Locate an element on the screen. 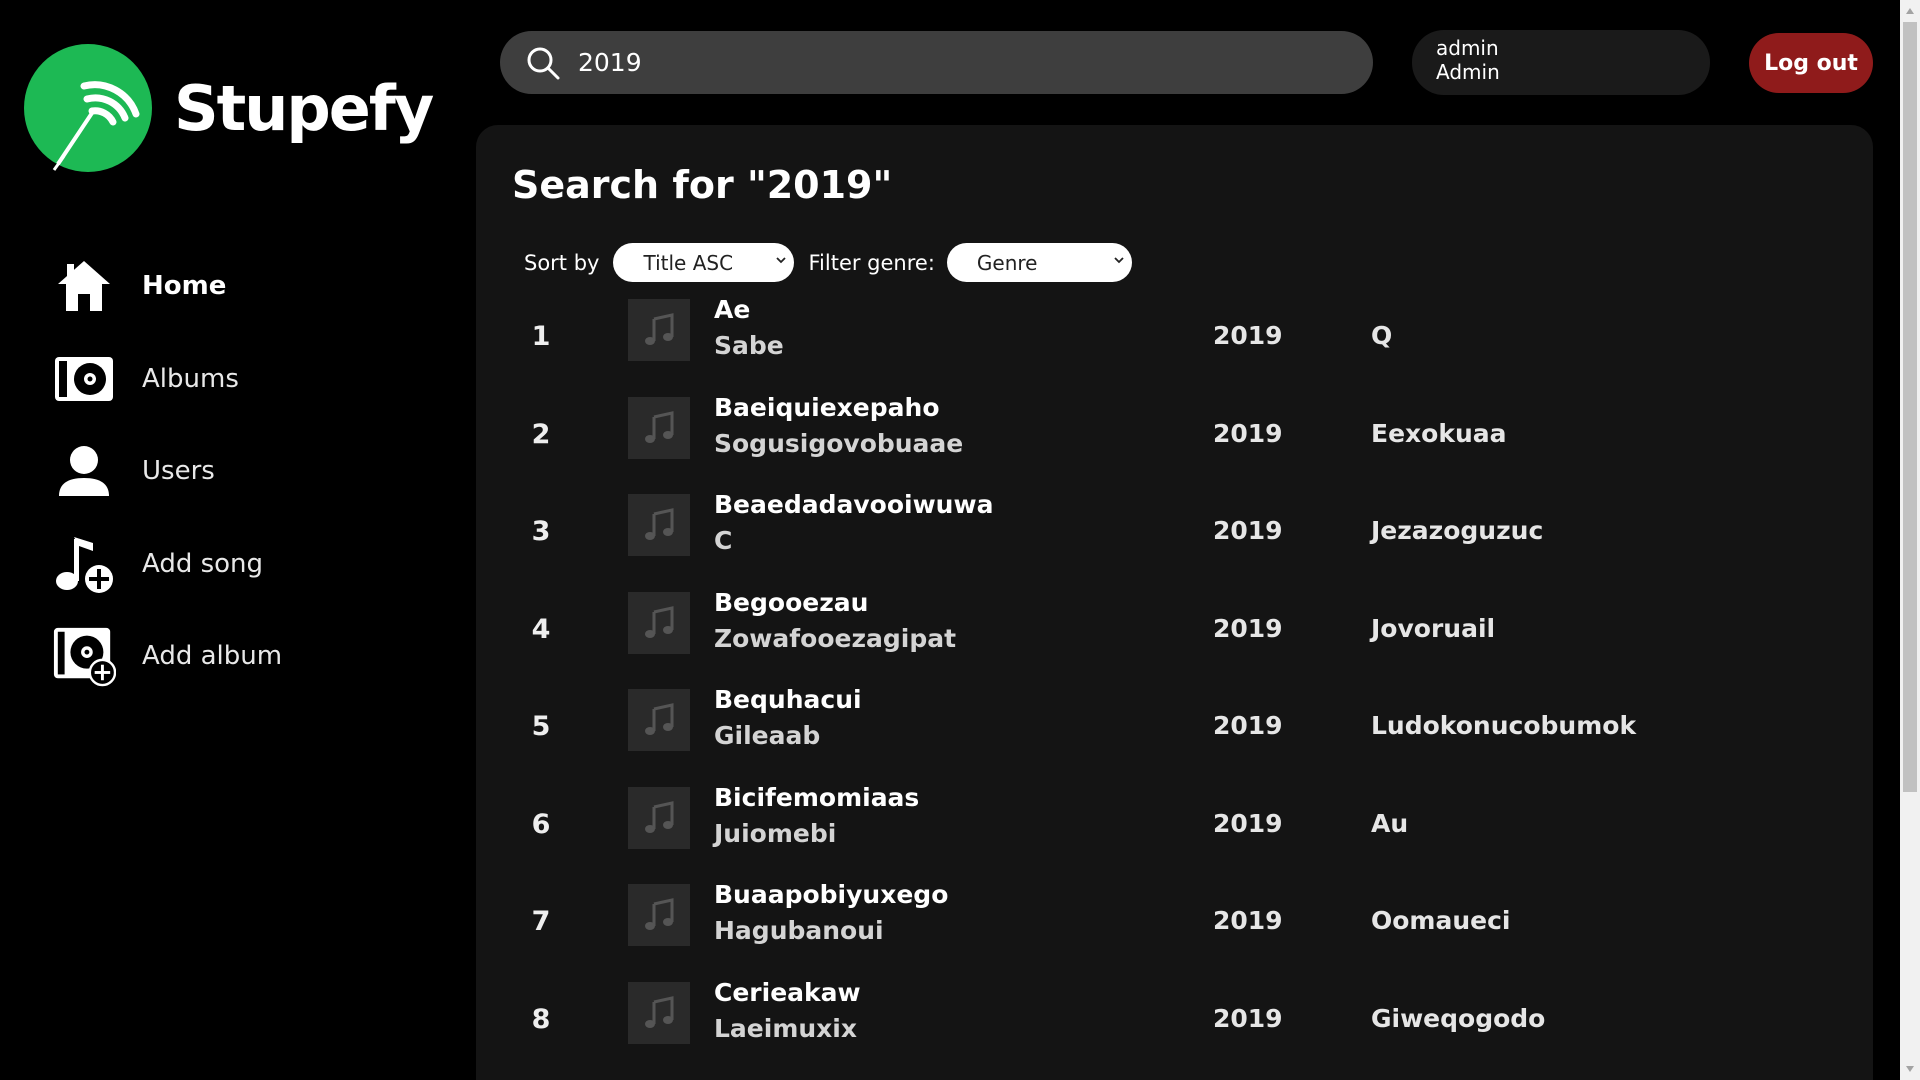  logo: Stupefy is located at coordinates (229, 108).